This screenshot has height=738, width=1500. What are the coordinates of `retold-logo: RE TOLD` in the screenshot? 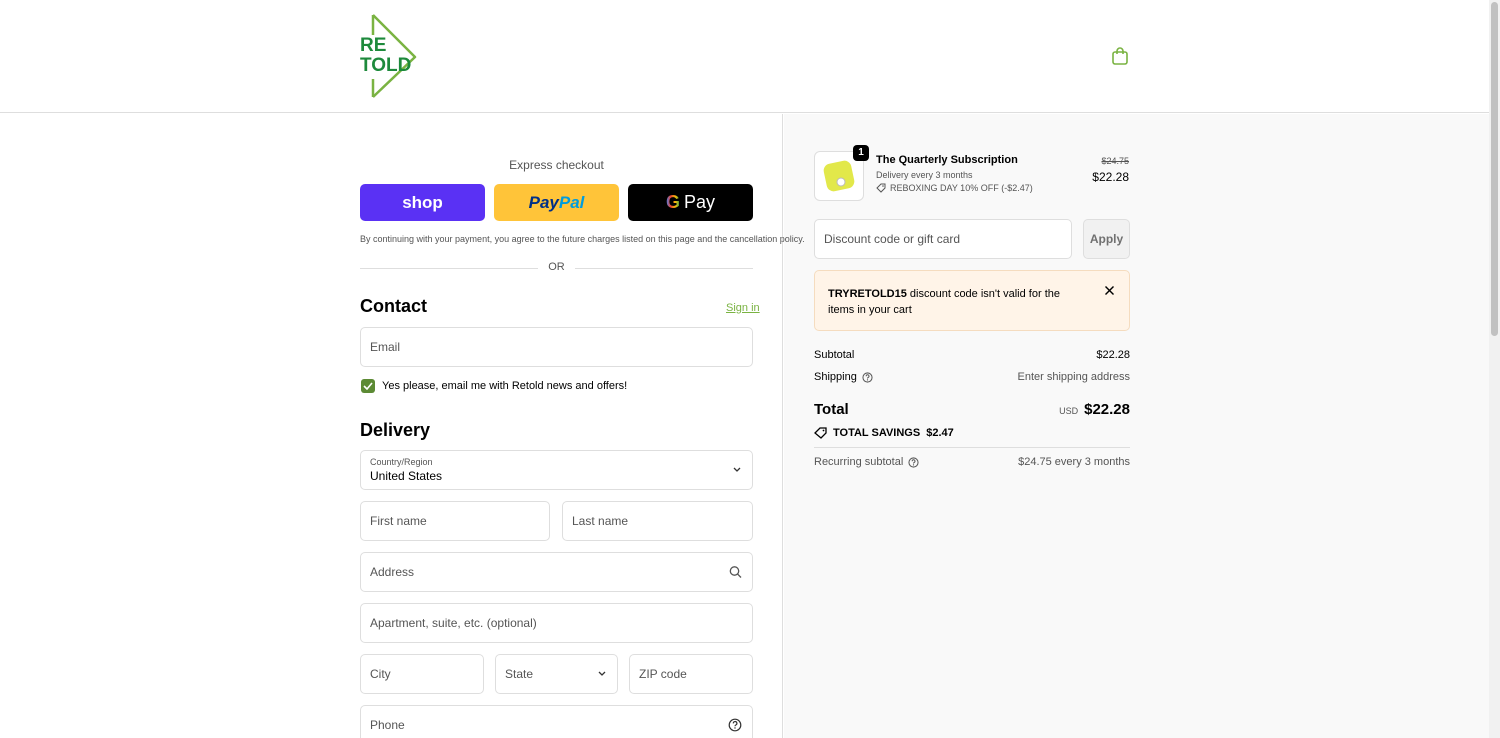 It's located at (388, 56).